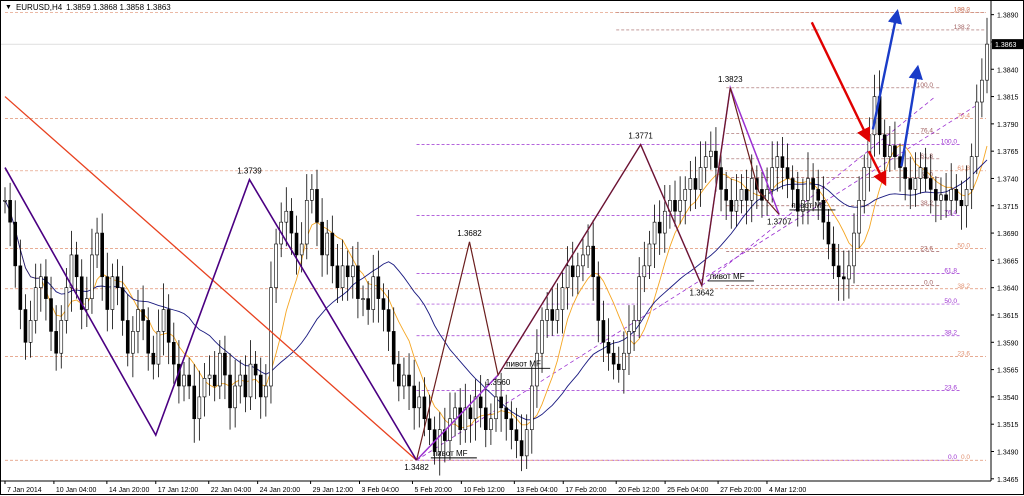 This screenshot has height=496, width=1024. What do you see at coordinates (1008, 480) in the screenshot?
I see `price-tick-label: 1.3465` at bounding box center [1008, 480].